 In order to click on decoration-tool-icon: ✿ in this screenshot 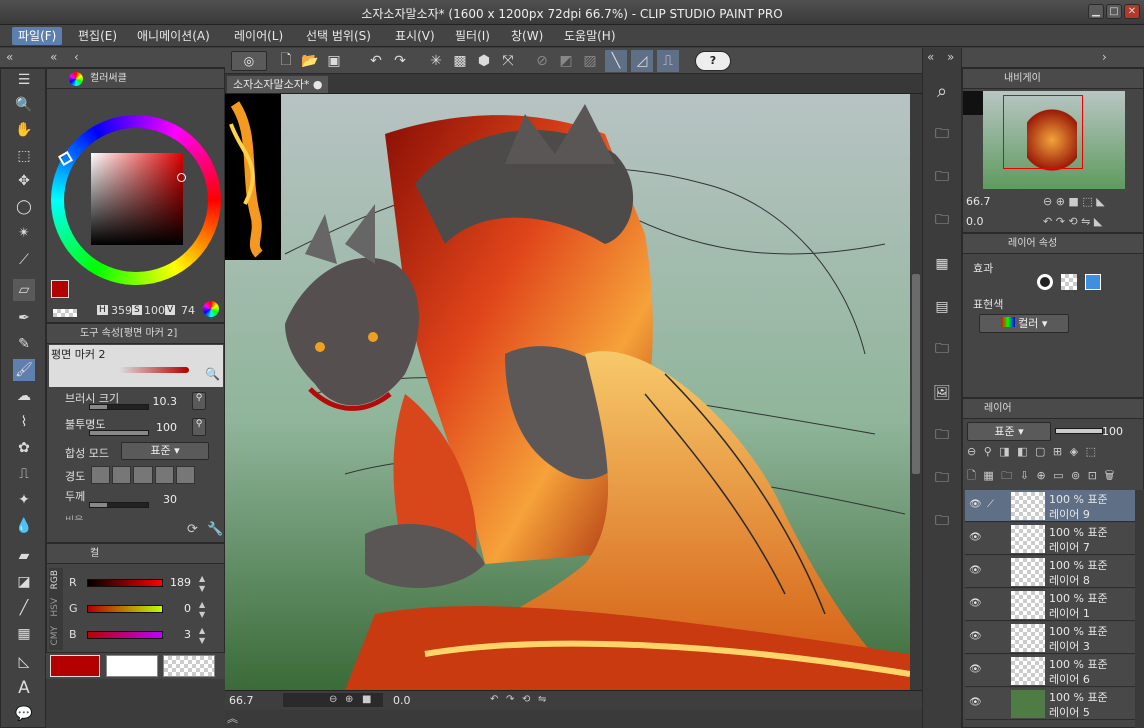, I will do `click(24, 448)`.